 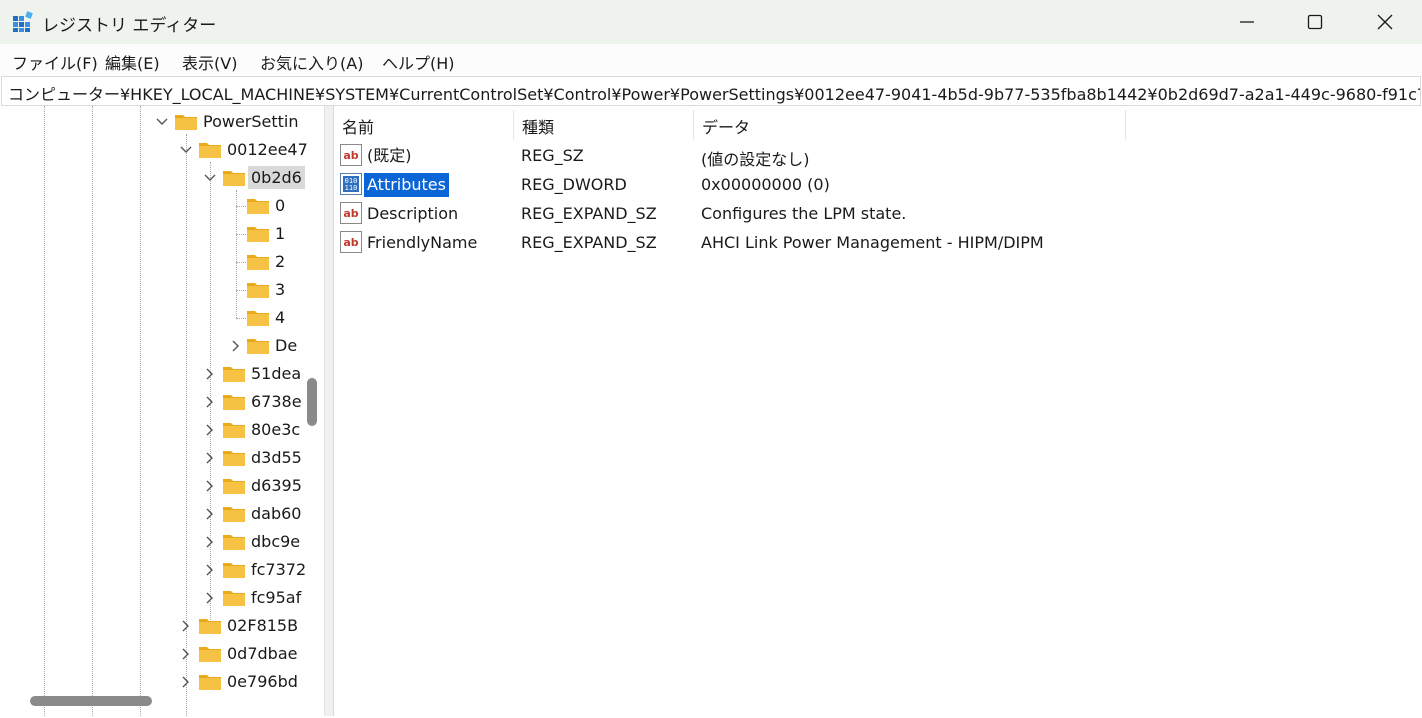 I want to click on value-row: 010 110 Attributes REG_DWORD 0x00000000 (0), so click(x=877, y=184).